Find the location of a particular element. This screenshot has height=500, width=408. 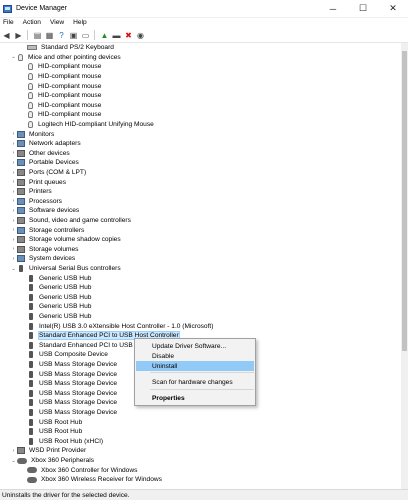

help-icon: ? is located at coordinates (61, 35).